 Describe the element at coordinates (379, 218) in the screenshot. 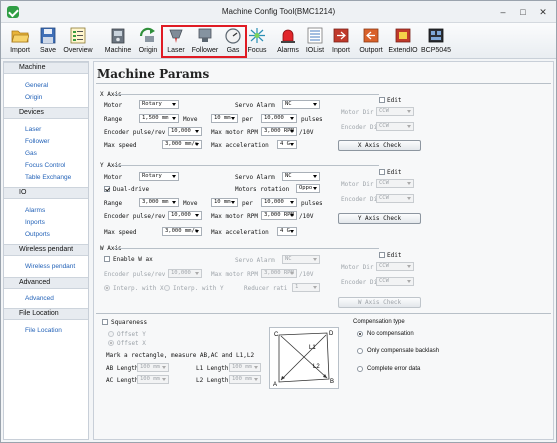

I see `y-axis-check-button: Y Axis Check` at that location.